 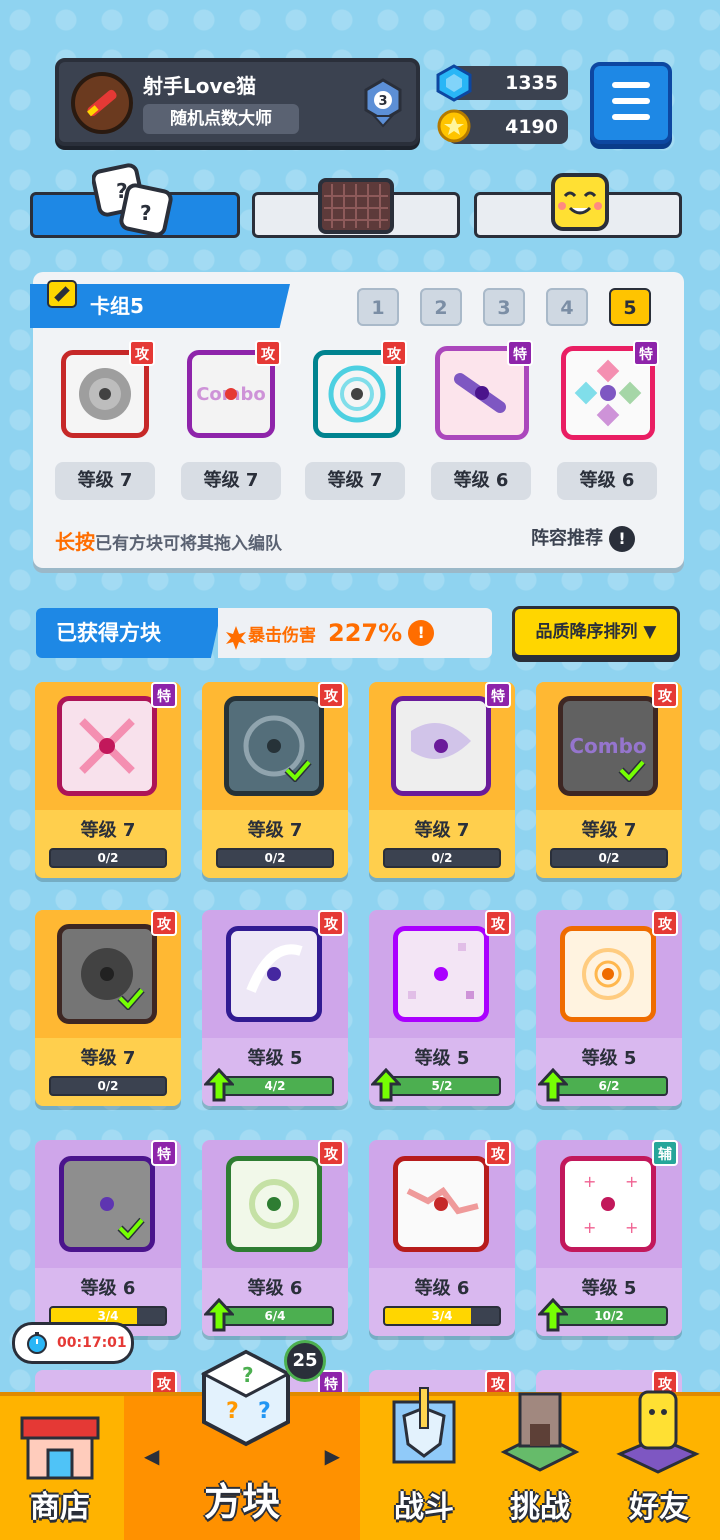 What do you see at coordinates (60, 1507) in the screenshot?
I see `nav-shop-label: 商店` at bounding box center [60, 1507].